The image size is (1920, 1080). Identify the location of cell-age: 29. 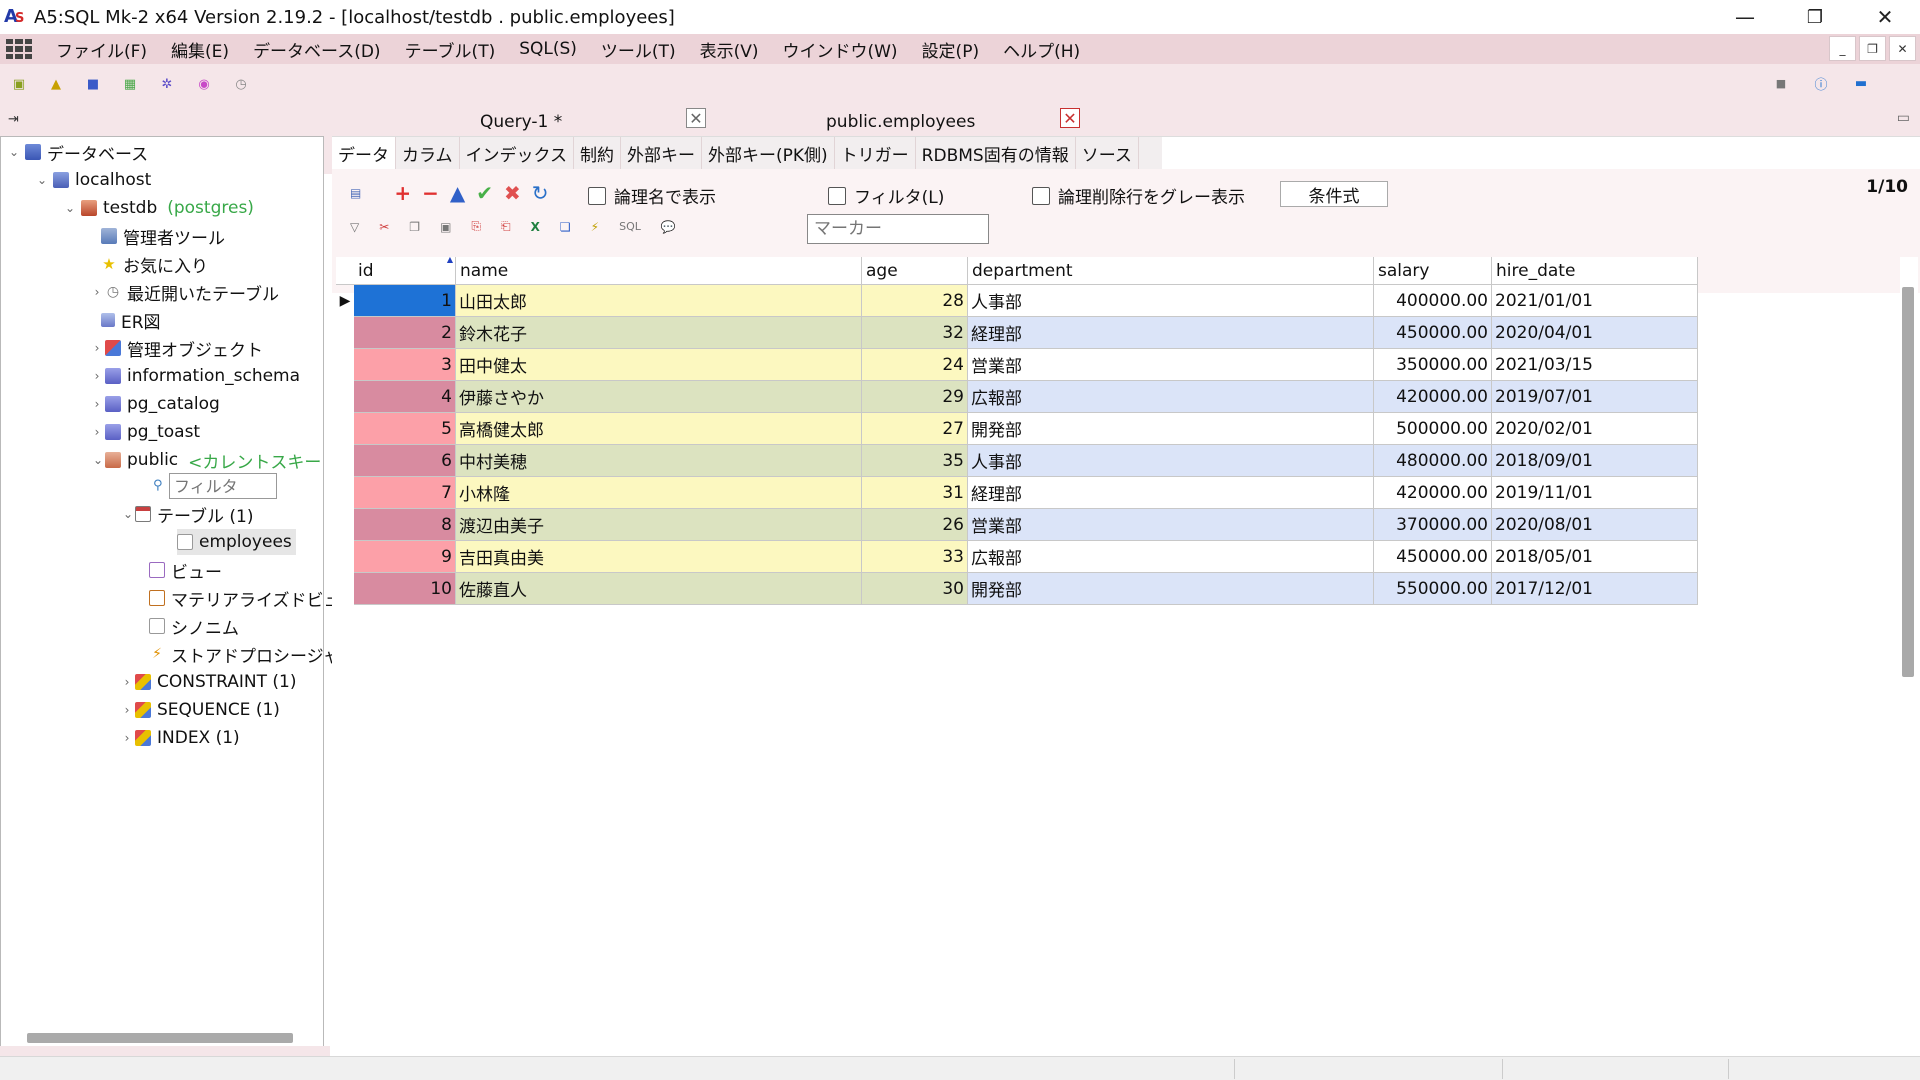
(915, 397).